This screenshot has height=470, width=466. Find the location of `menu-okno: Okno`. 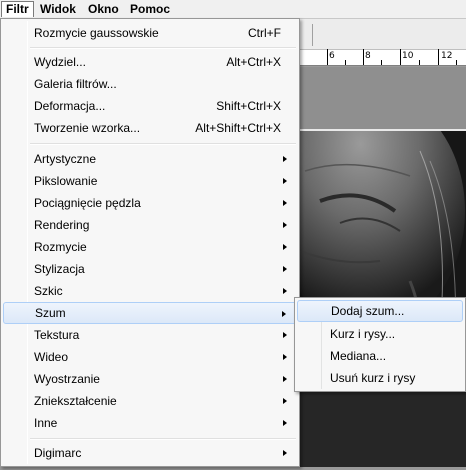

menu-okno: Okno is located at coordinates (103, 9).